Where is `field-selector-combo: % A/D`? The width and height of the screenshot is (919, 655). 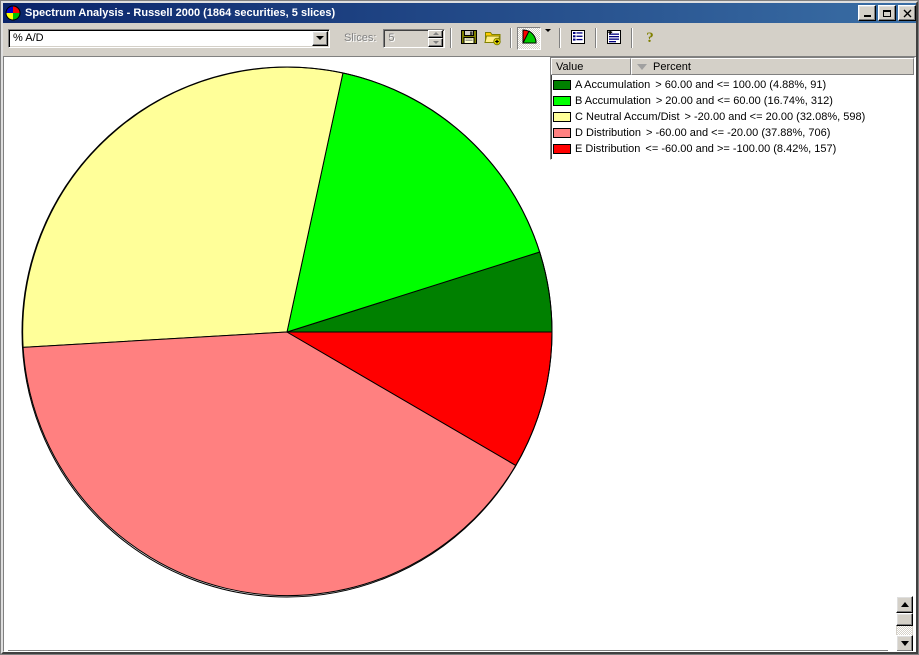 field-selector-combo: % A/D is located at coordinates (169, 38).